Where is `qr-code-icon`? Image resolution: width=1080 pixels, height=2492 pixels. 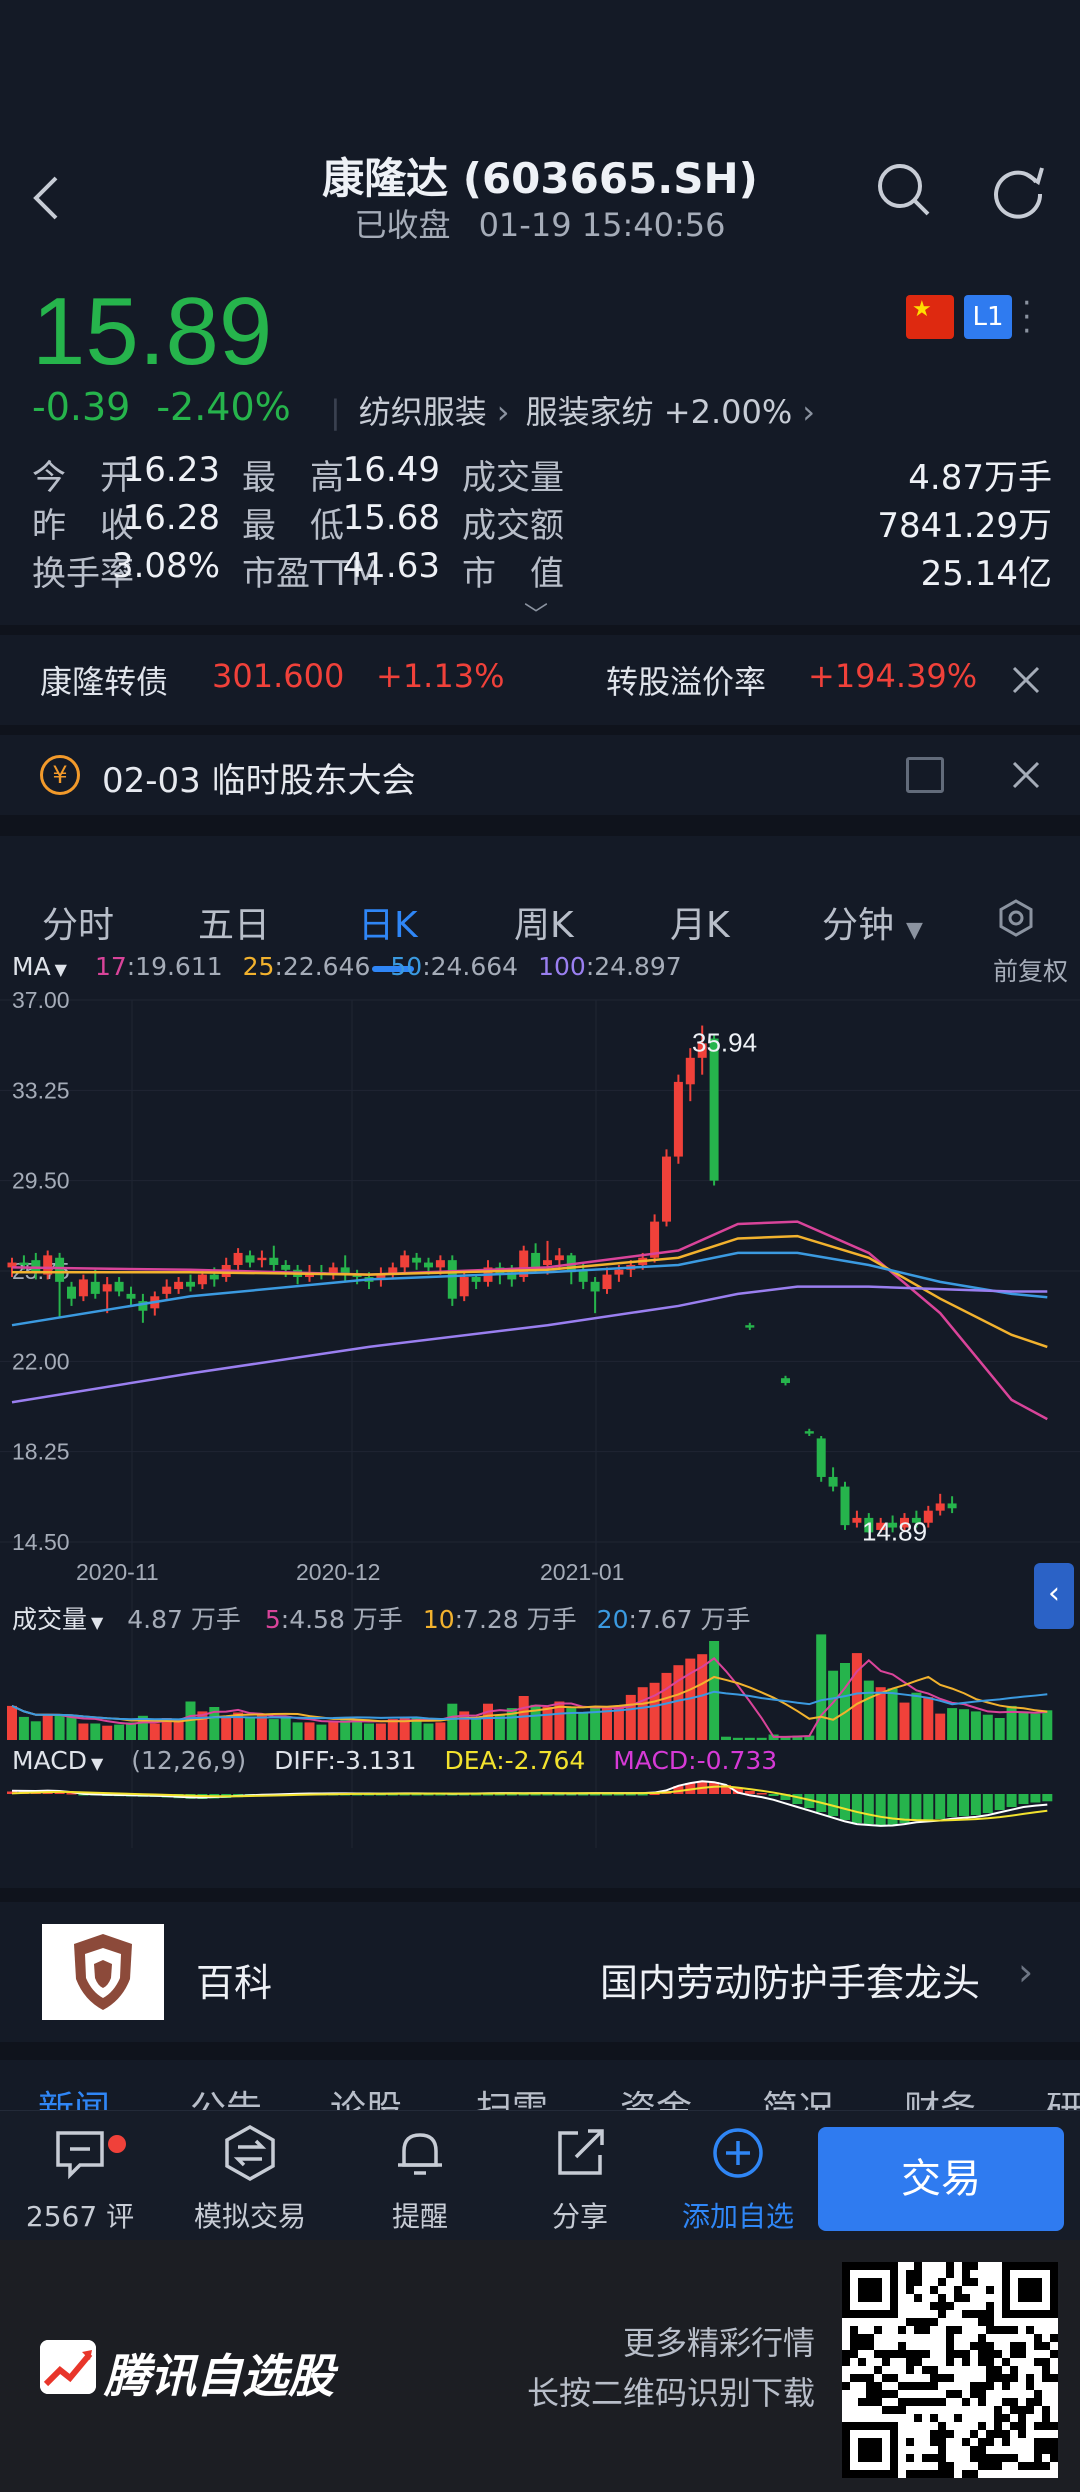
qr-code-icon is located at coordinates (950, 2370).